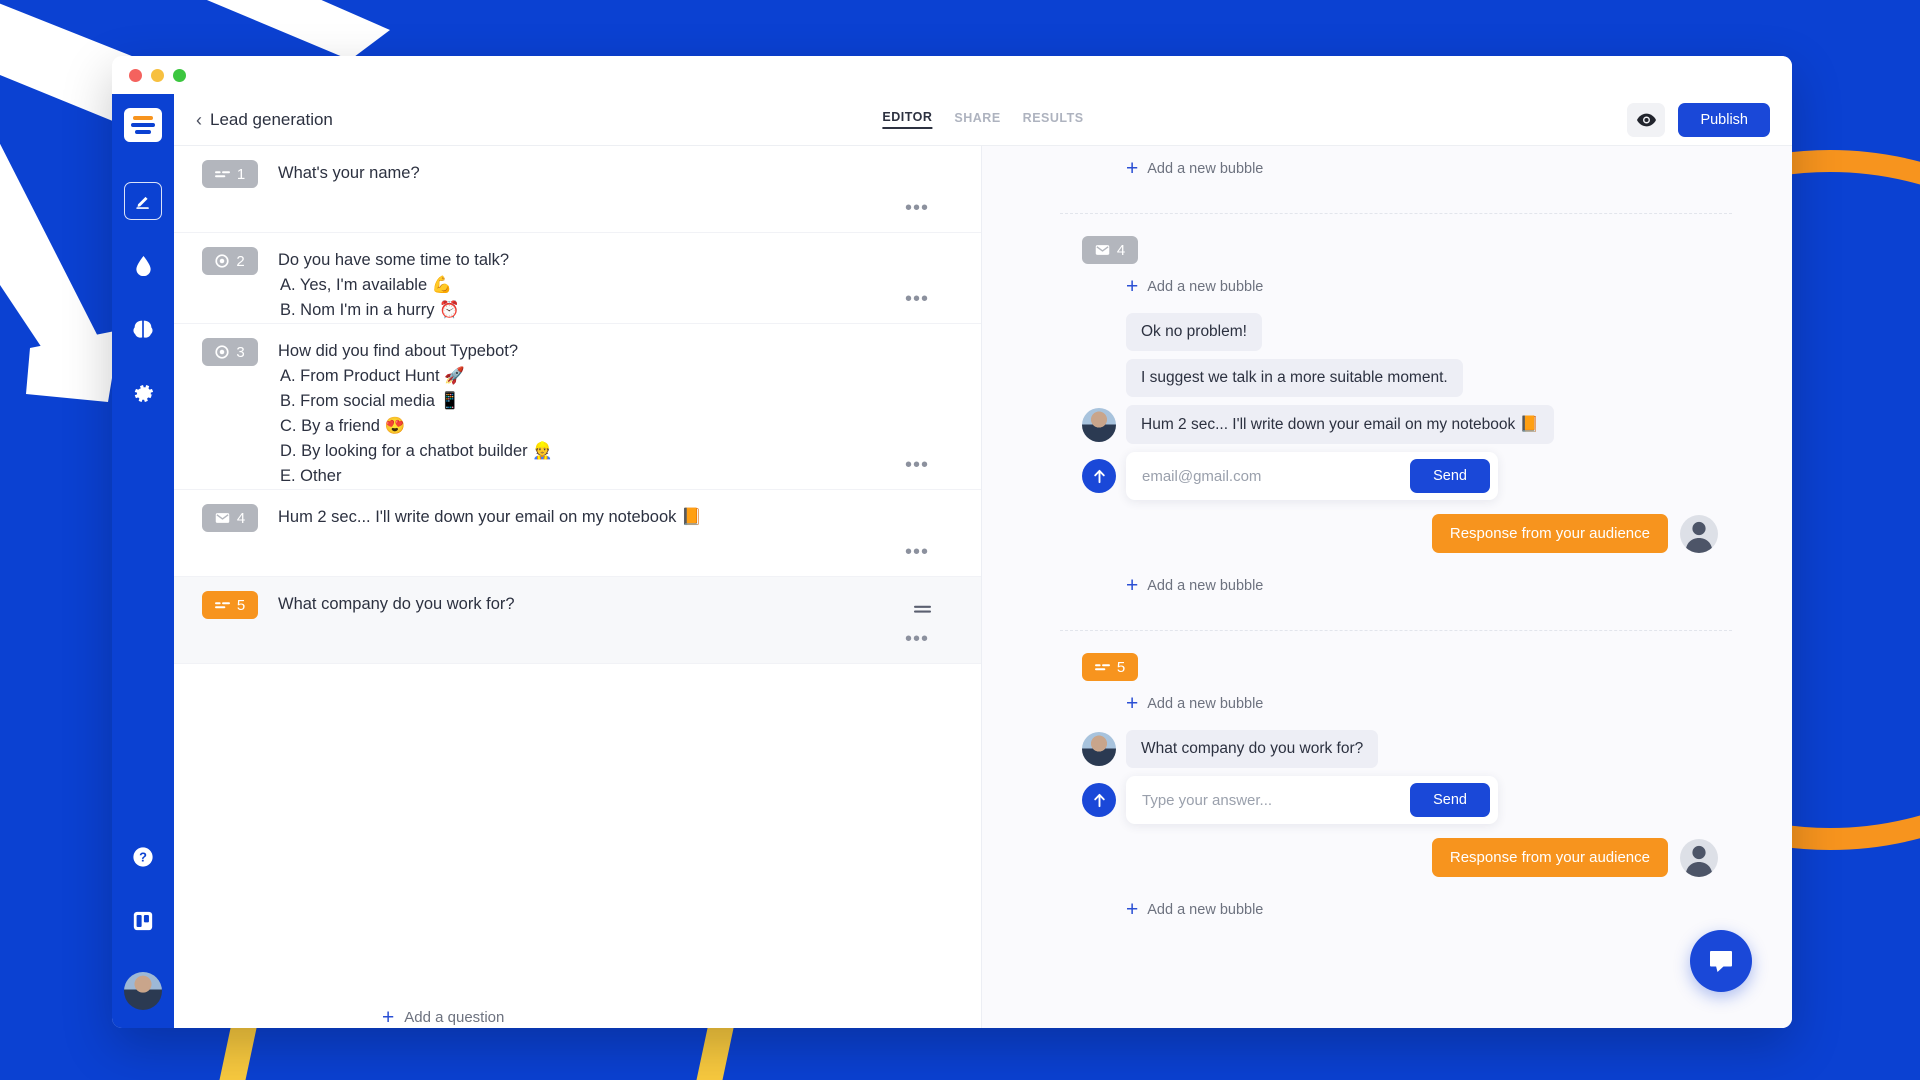 Image resolution: width=1920 pixels, height=1080 pixels. I want to click on block-number: 1, so click(241, 174).